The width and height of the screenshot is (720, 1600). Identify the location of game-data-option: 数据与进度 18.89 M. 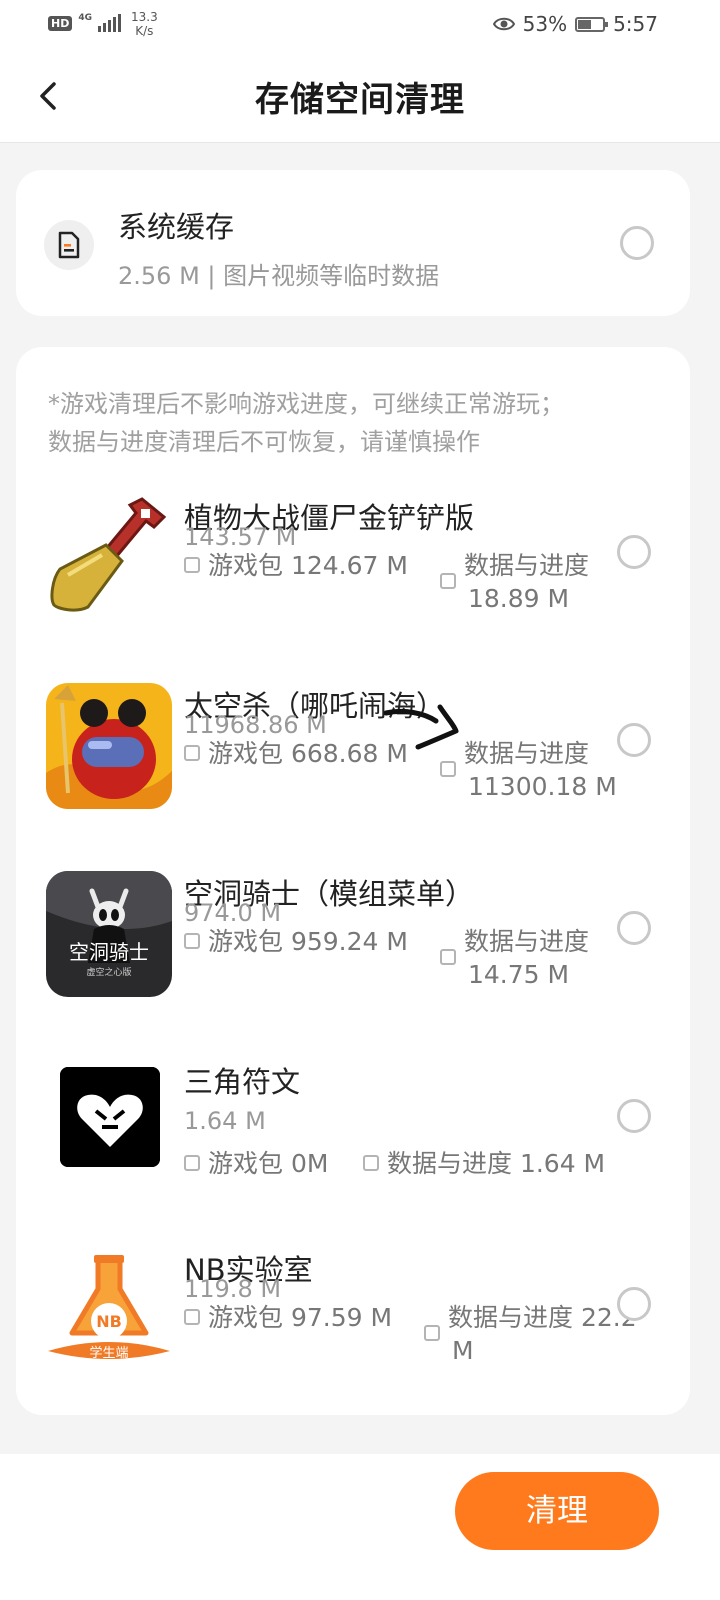
(514, 582).